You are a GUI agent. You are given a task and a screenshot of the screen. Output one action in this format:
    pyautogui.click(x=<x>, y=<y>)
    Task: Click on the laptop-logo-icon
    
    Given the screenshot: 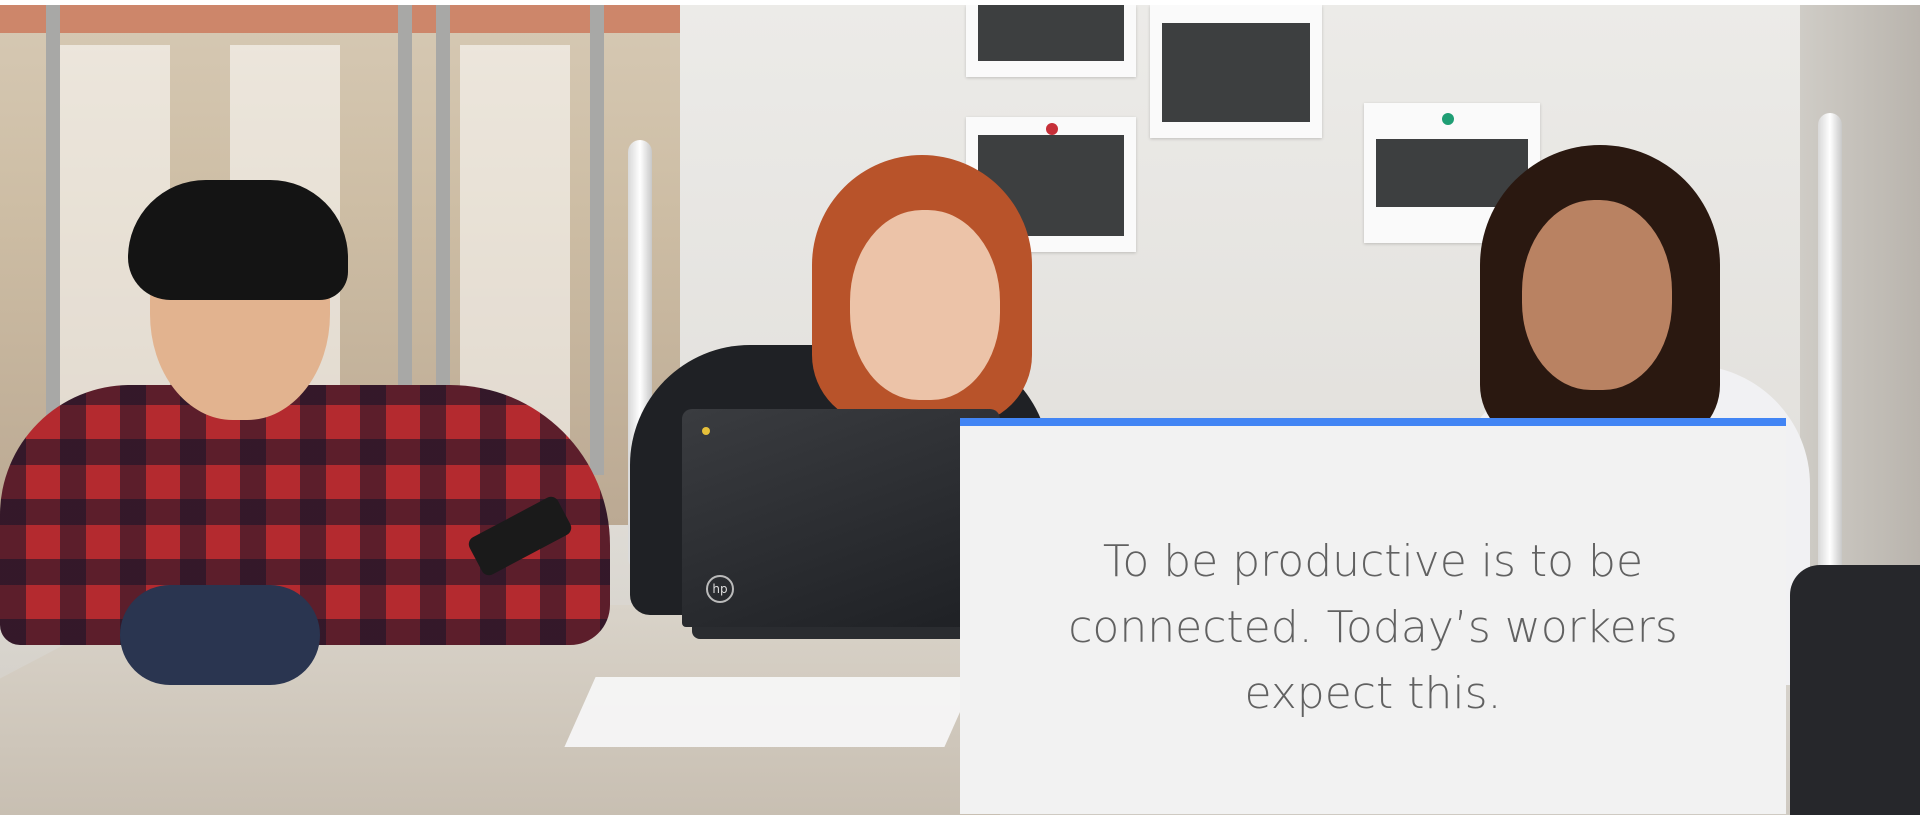 What is the action you would take?
    pyautogui.click(x=706, y=431)
    